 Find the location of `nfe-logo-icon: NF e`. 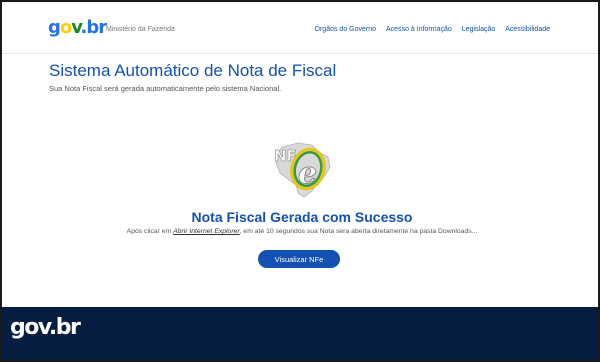

nfe-logo-icon: NF e is located at coordinates (301, 170).